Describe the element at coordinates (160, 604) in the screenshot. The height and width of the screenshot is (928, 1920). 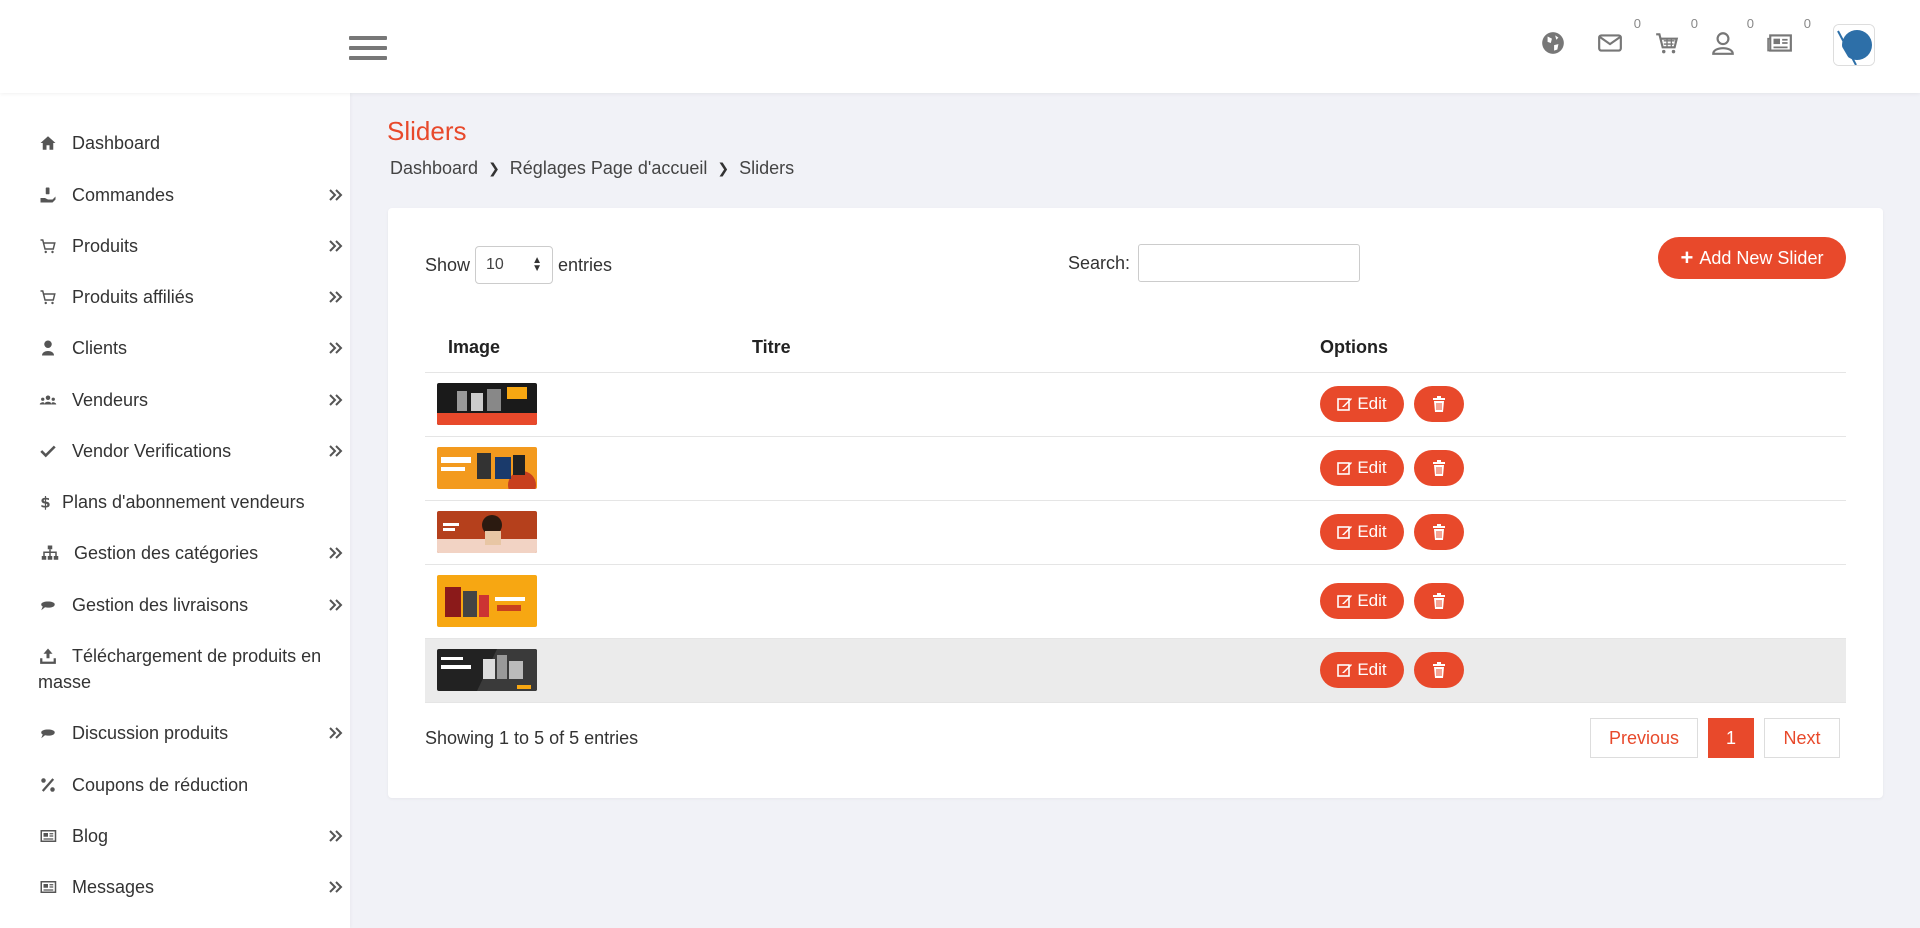
I see `sidebar-item-label: Gestion des livraisons` at that location.